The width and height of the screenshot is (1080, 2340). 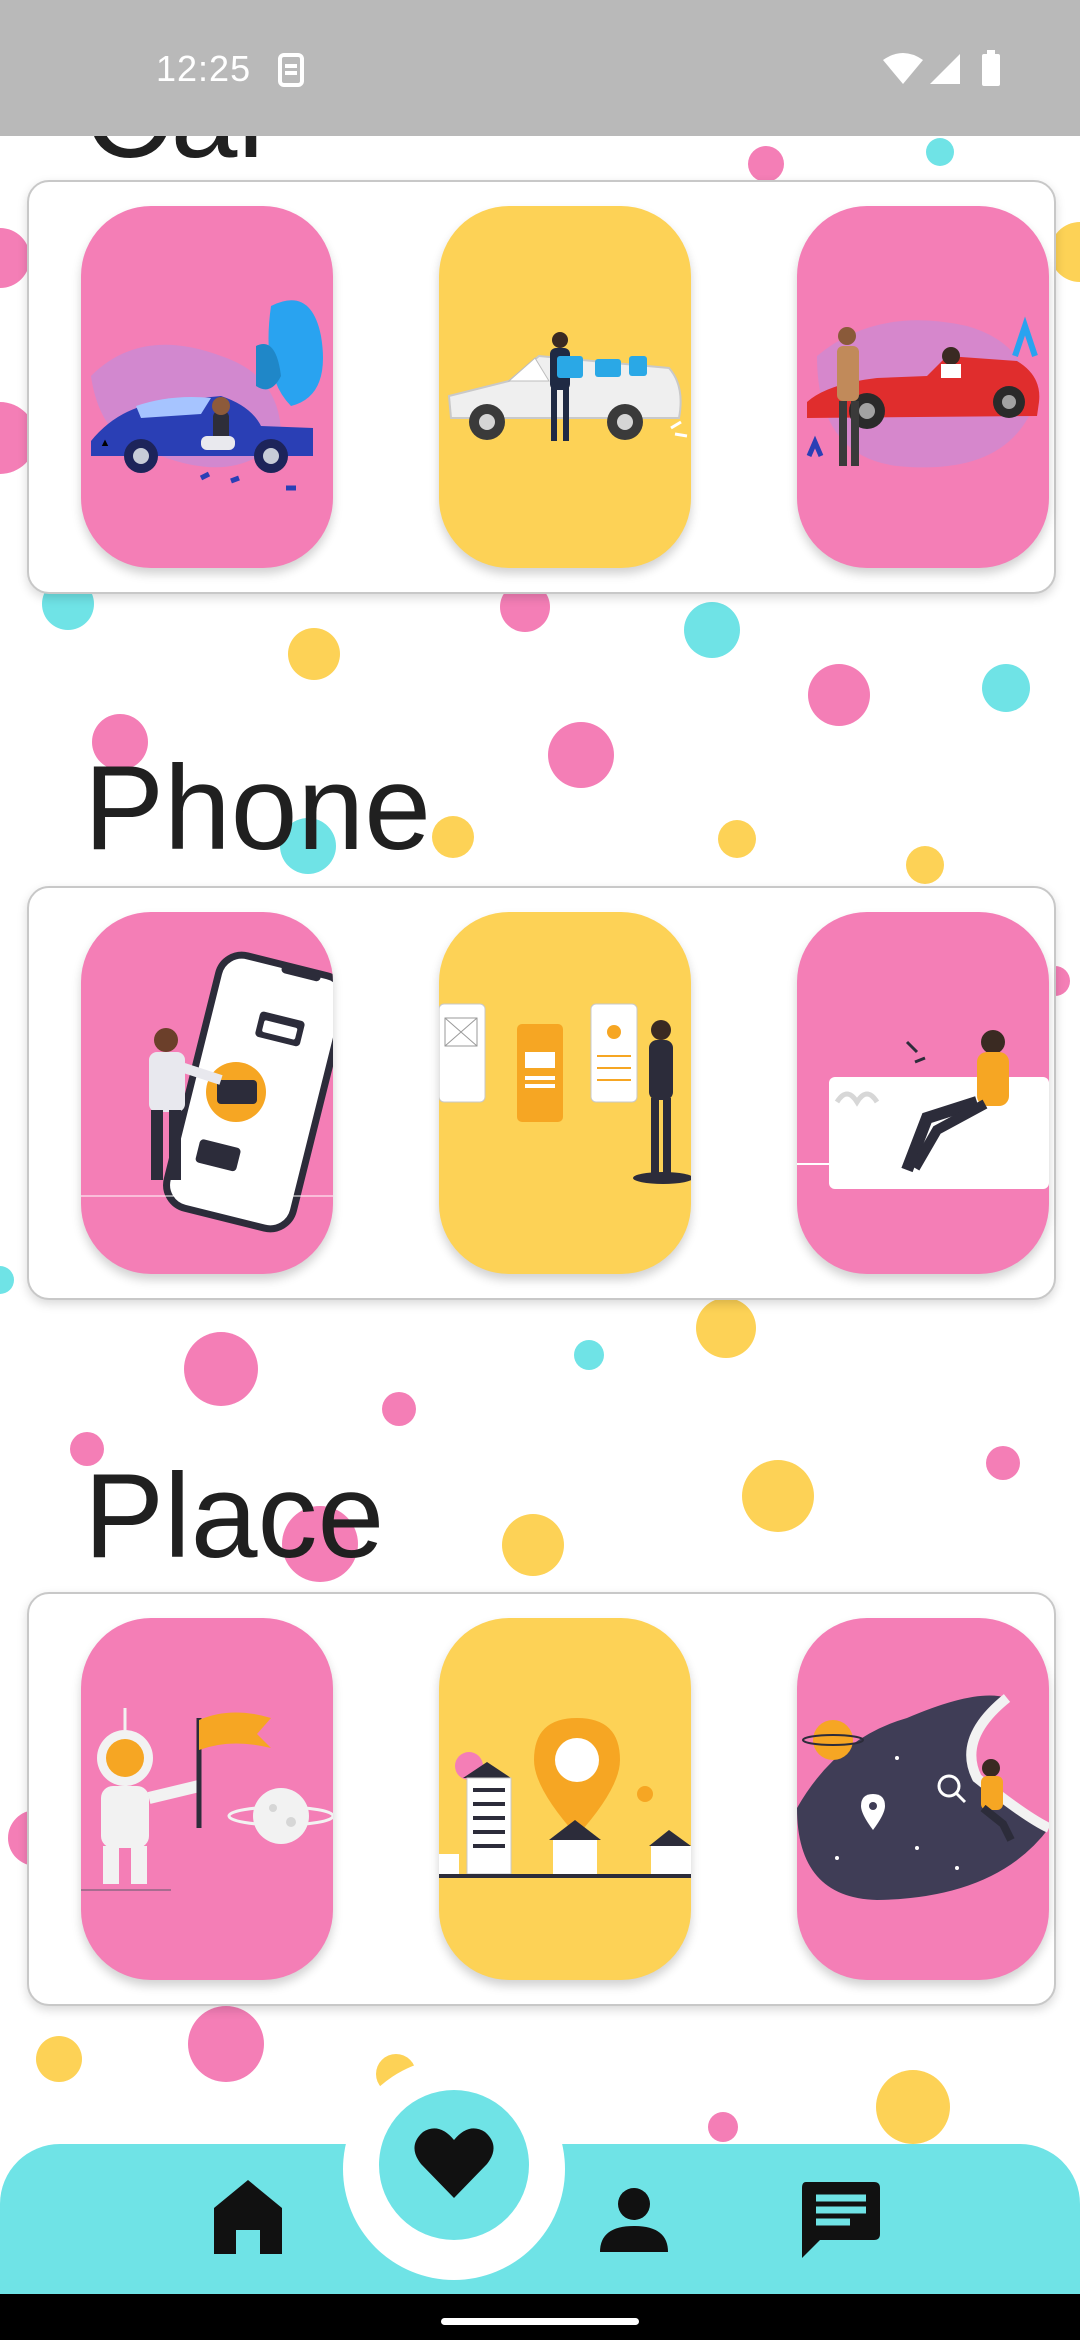 I want to click on red-convertible-illustration, so click(x=923, y=392).